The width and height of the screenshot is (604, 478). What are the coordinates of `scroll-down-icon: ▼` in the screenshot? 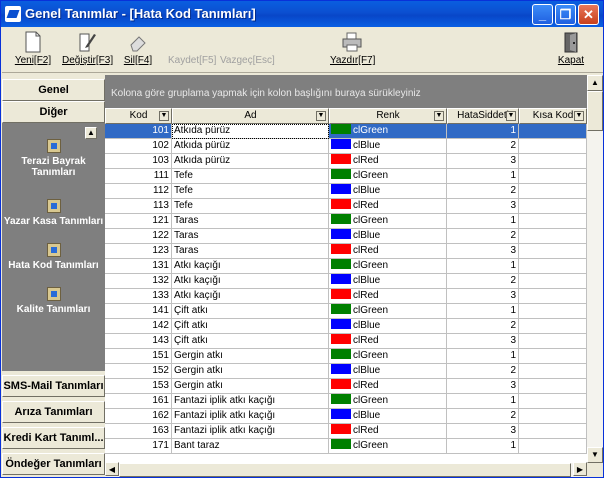 It's located at (595, 455).